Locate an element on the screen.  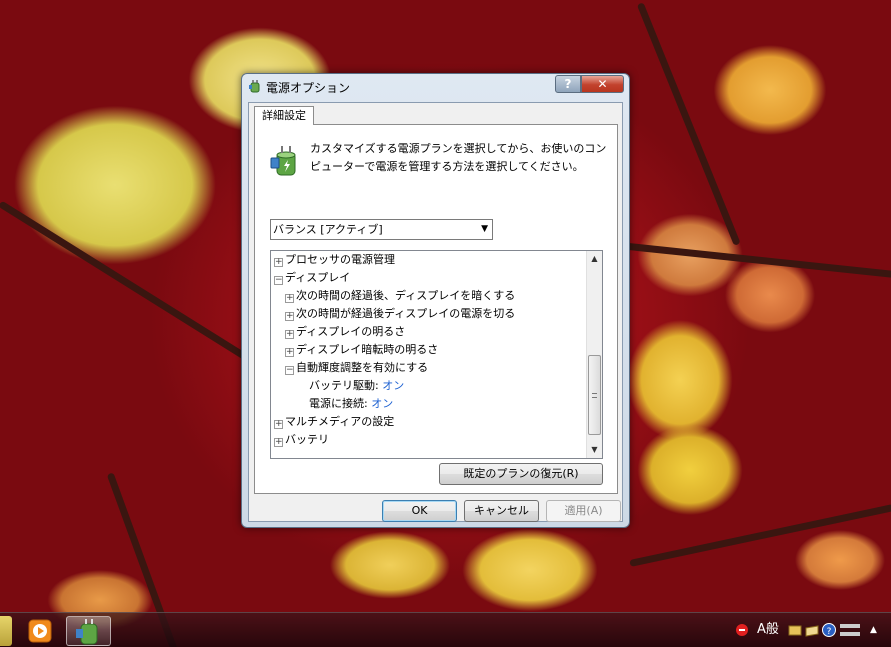
tree-item-display: − ディスプレイ is located at coordinates (312, 278).